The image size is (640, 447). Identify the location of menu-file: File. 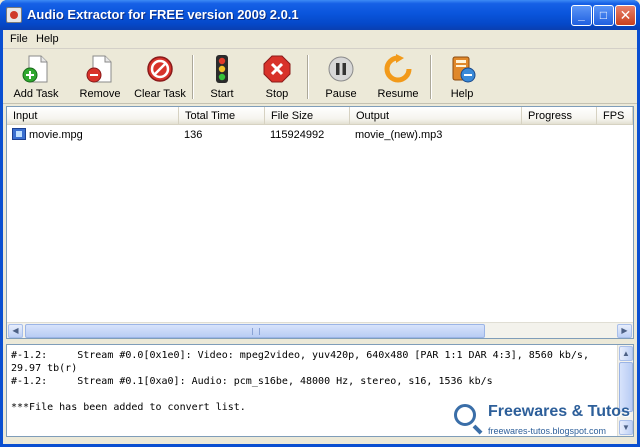
(19, 39).